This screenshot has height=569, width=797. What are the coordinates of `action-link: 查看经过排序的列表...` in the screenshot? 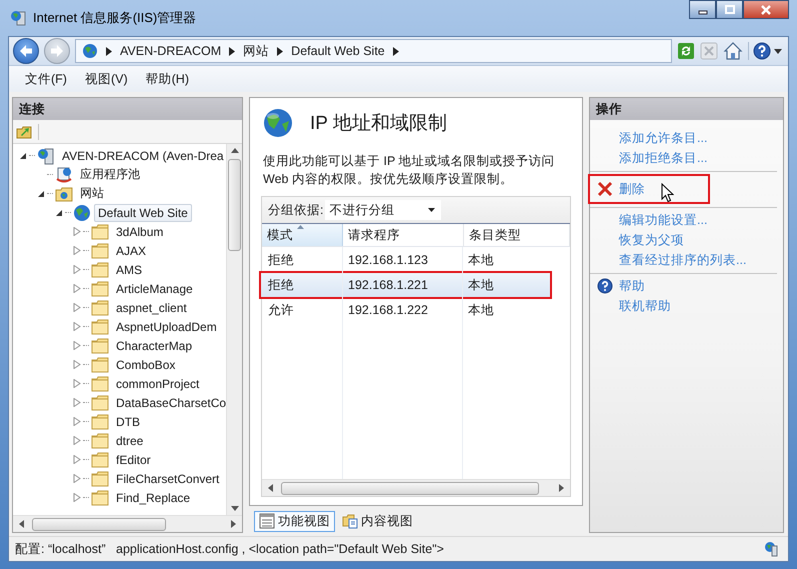 It's located at (682, 260).